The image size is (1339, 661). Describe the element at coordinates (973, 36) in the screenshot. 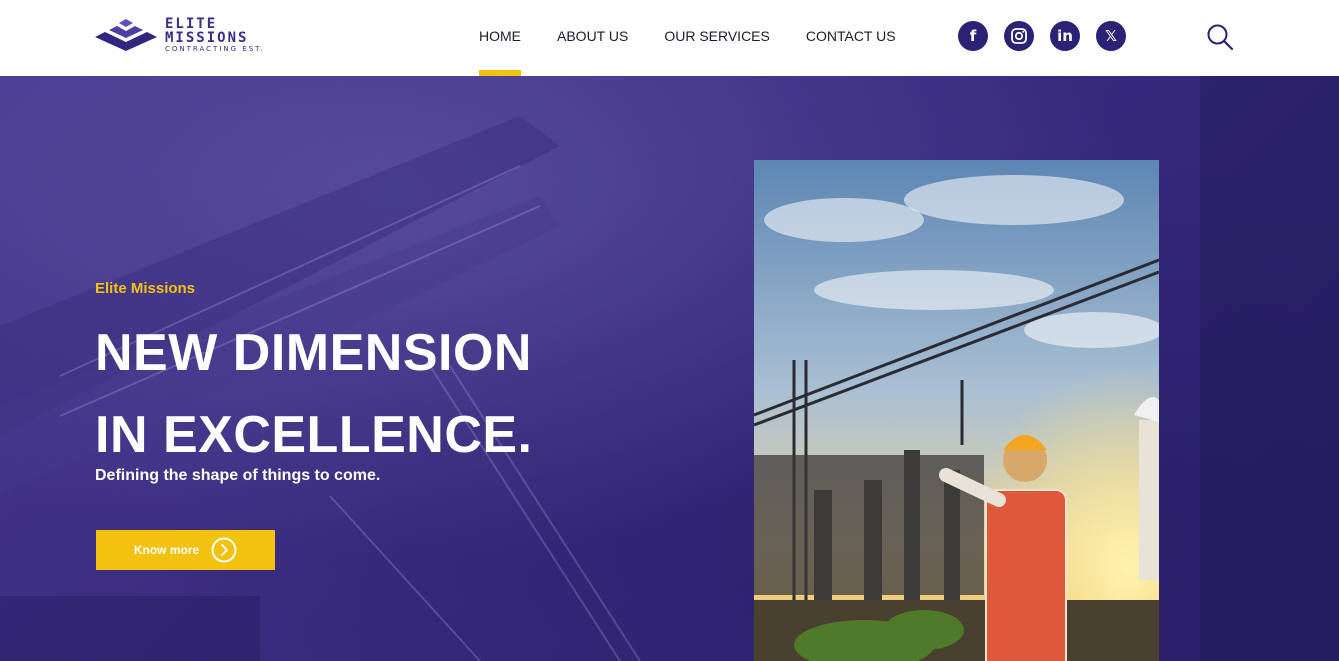

I see `facebook-icon: f` at that location.